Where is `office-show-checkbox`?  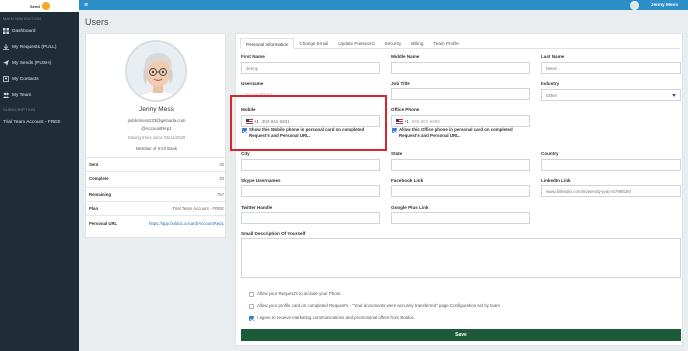
office-show-checkbox is located at coordinates (394, 130).